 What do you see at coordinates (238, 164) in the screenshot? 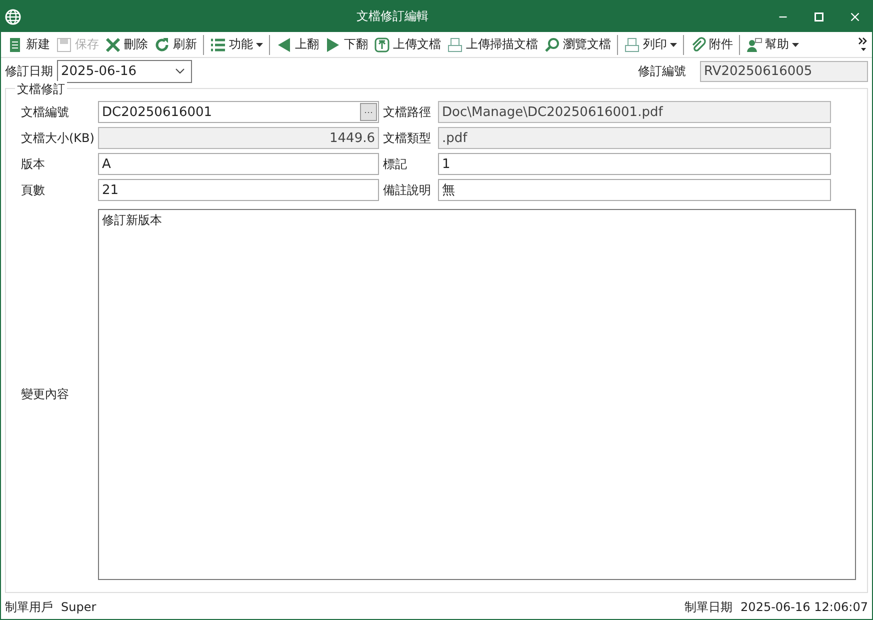
I see `input-field: A` at bounding box center [238, 164].